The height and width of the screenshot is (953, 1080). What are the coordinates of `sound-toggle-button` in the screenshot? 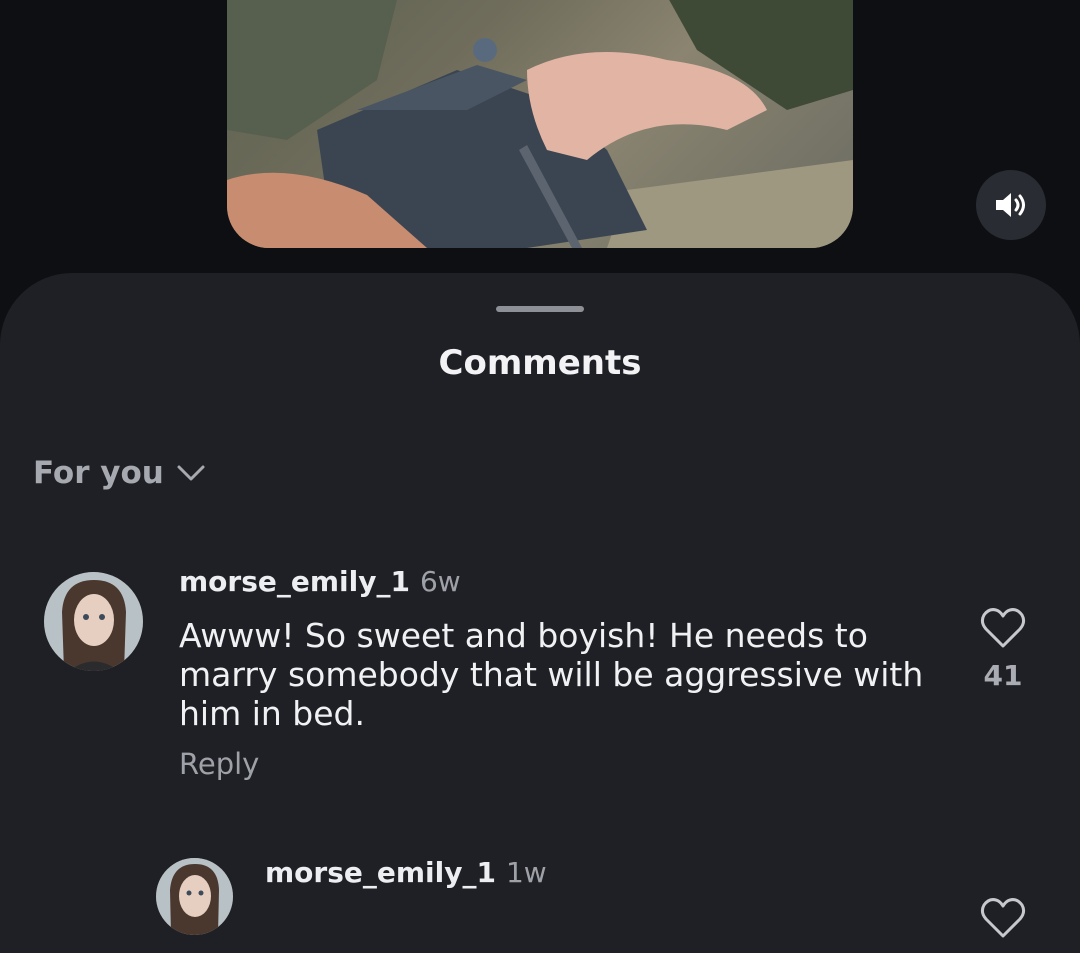 It's located at (1011, 205).